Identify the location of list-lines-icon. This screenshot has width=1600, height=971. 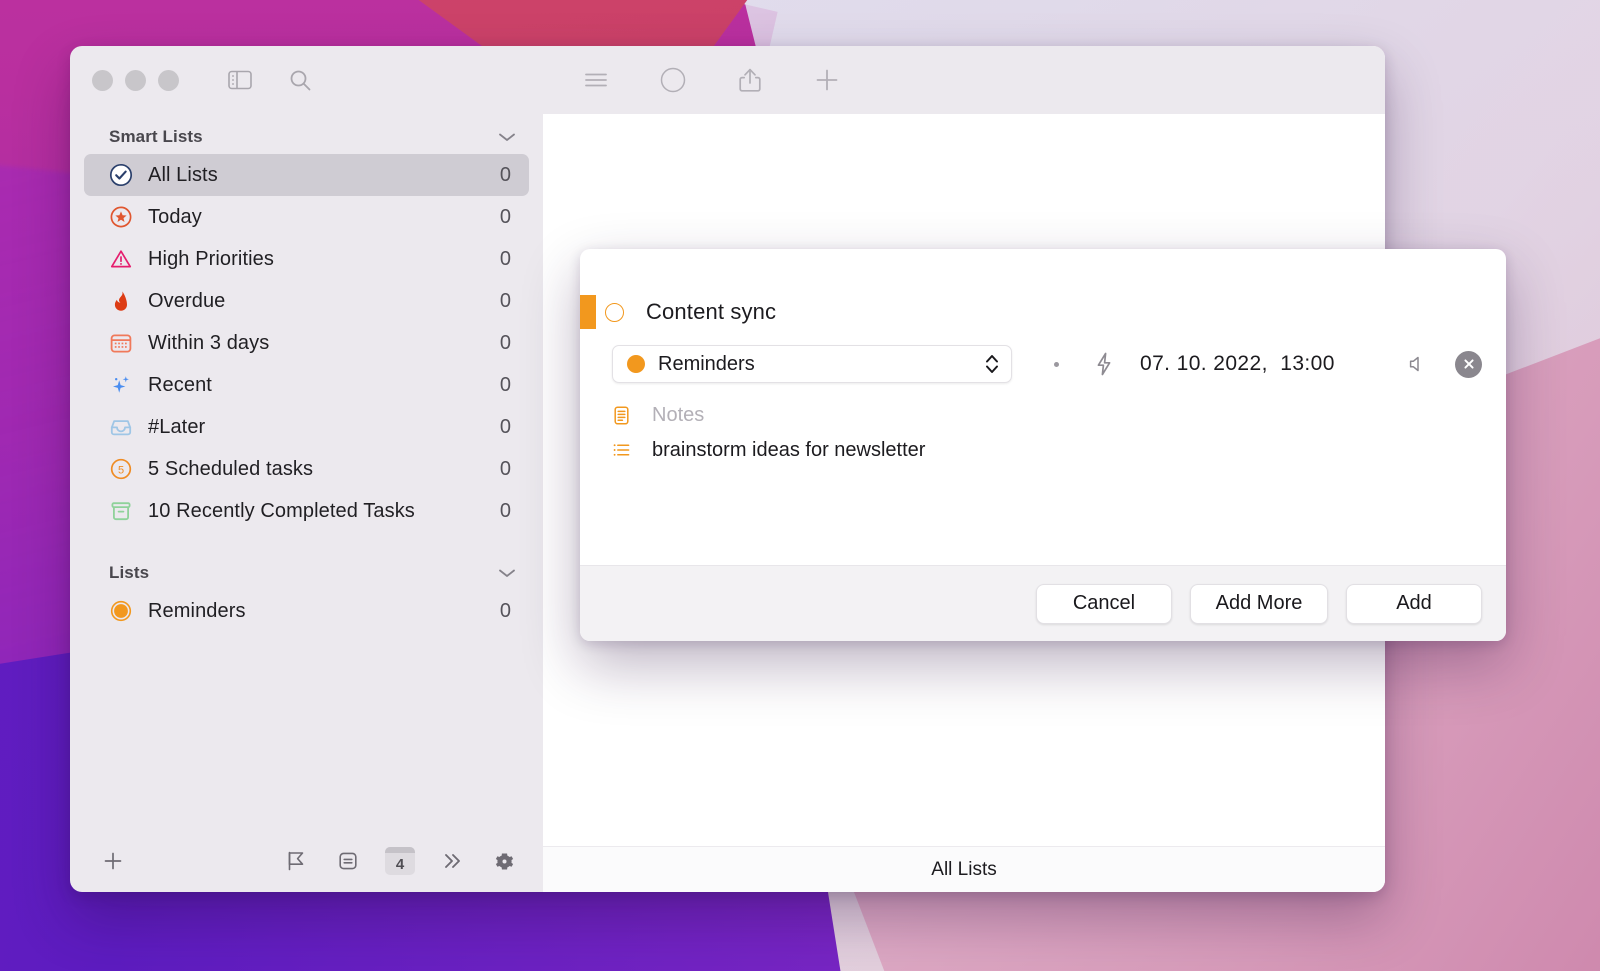
(596, 80).